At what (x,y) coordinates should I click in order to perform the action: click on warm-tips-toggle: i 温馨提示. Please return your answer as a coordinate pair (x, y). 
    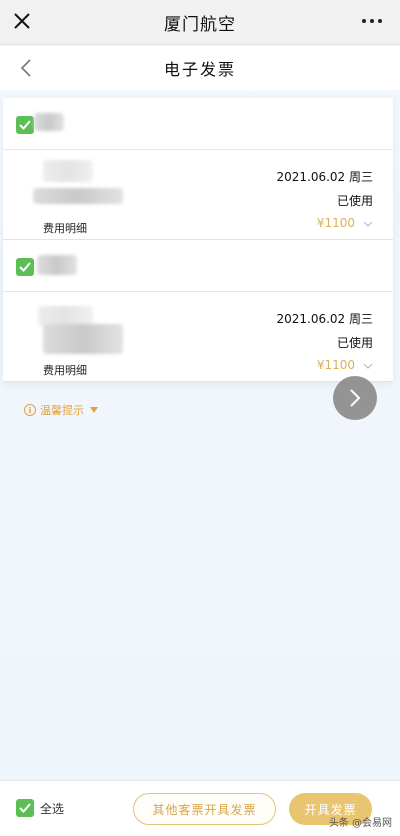
    Looking at the image, I should click on (61, 410).